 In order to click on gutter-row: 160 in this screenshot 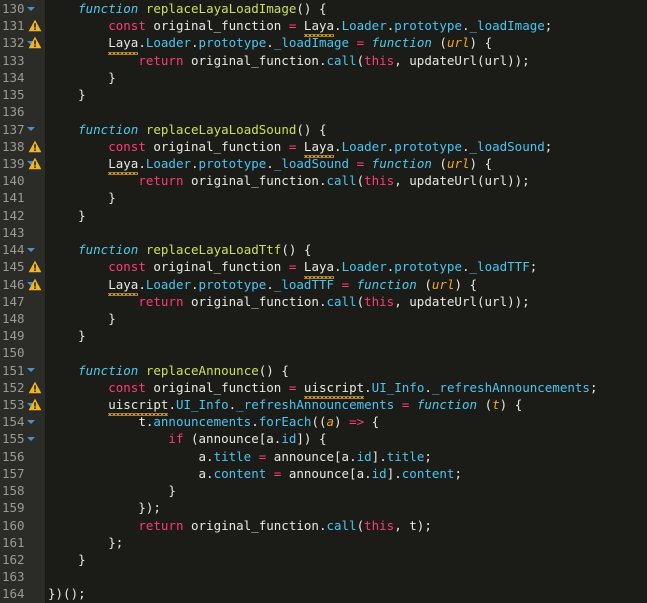, I will do `click(22, 525)`.